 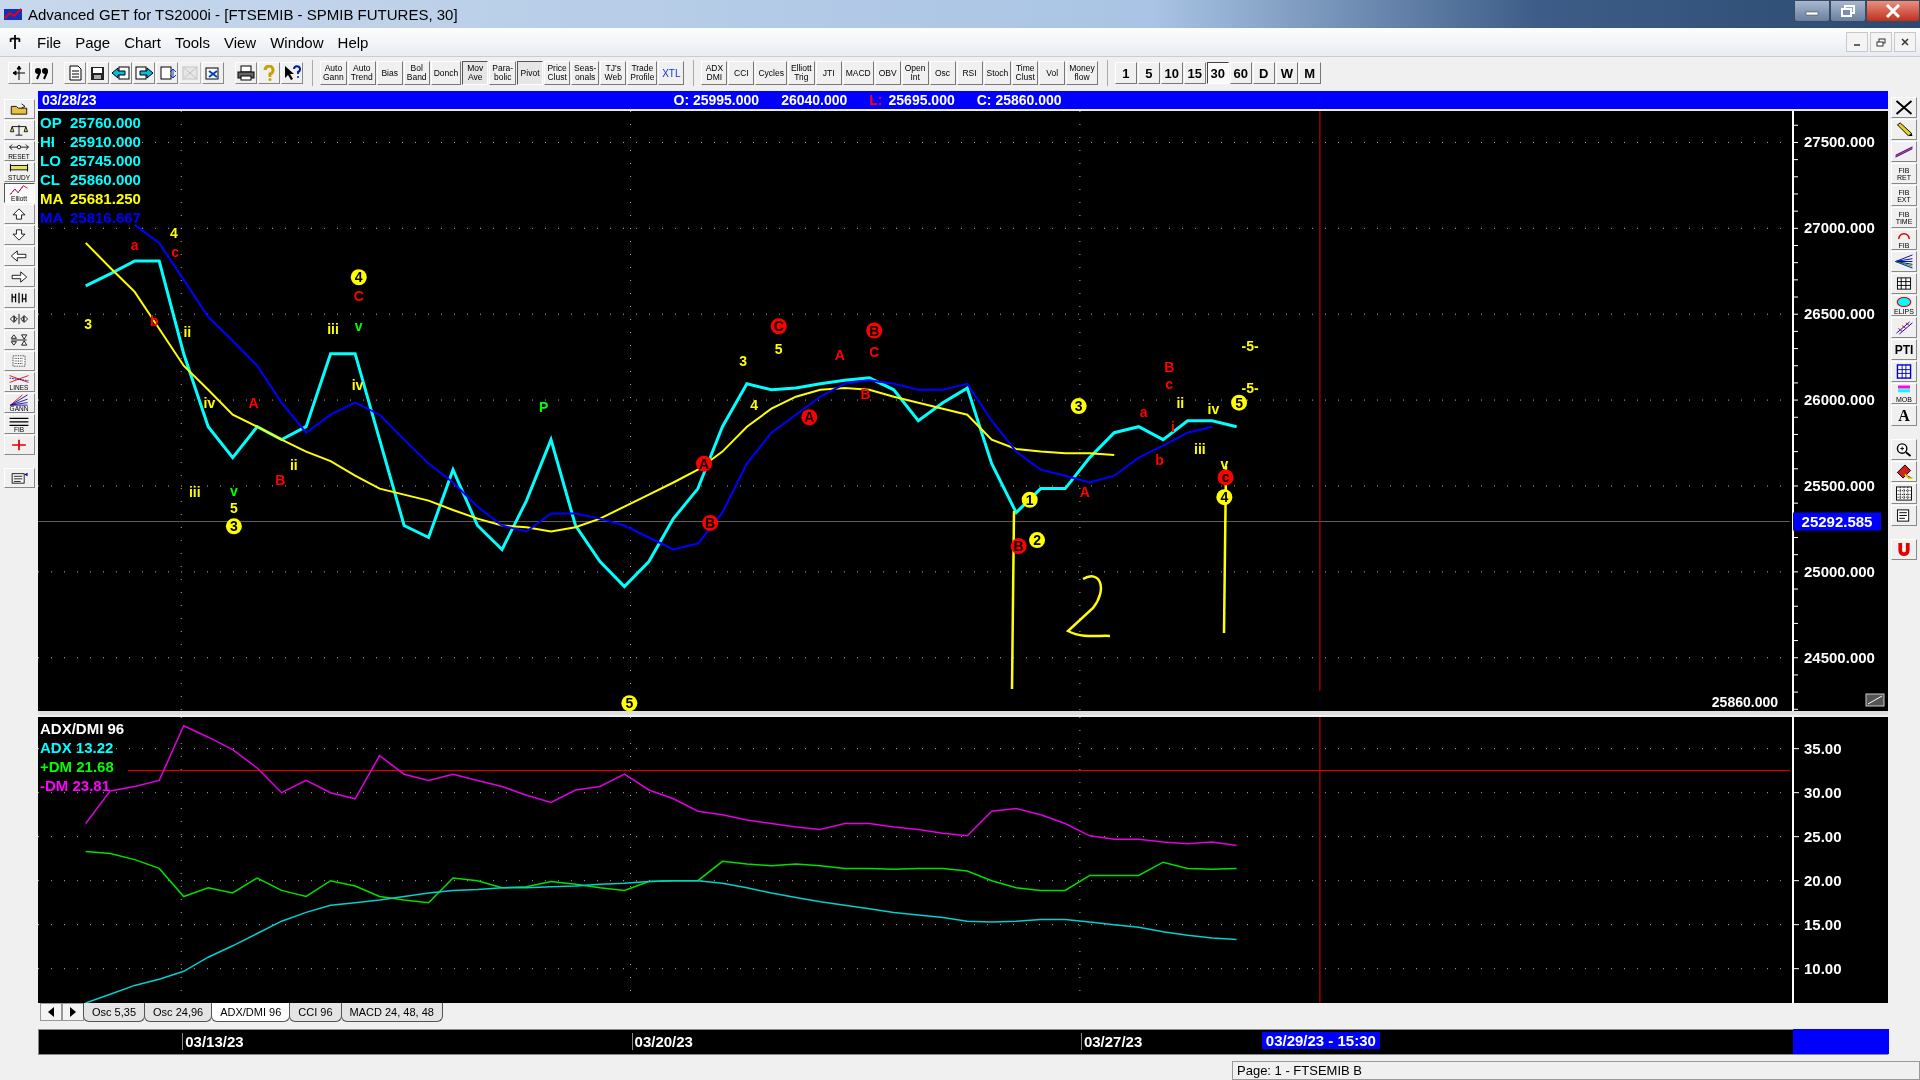 I want to click on indicator-button: Time Clust, so click(x=1025, y=73).